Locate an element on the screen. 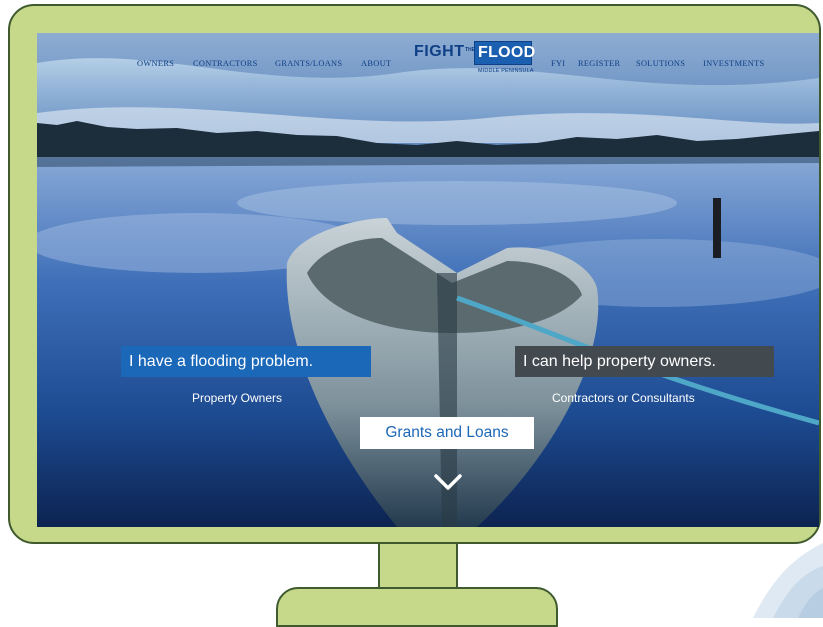  property-owners-label: Property Owners is located at coordinates (237, 398).